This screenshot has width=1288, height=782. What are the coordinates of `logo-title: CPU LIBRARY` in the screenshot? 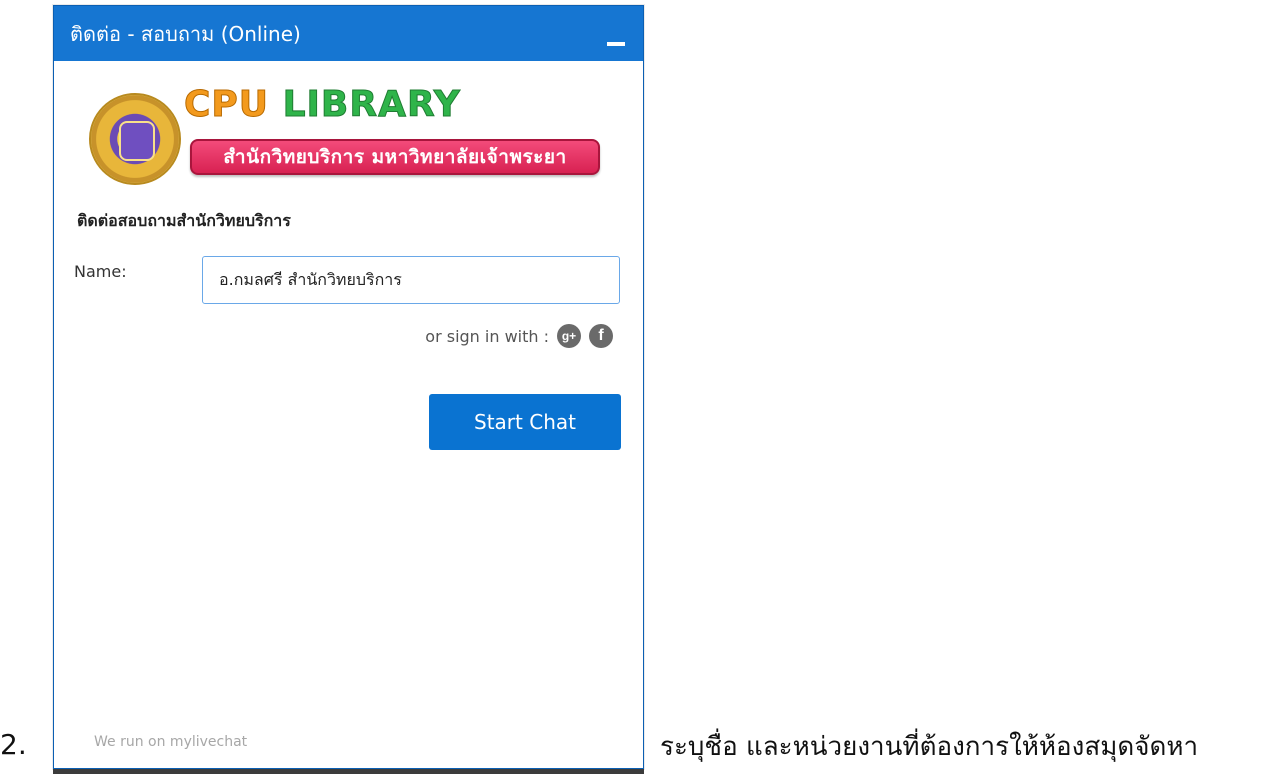 It's located at (322, 104).